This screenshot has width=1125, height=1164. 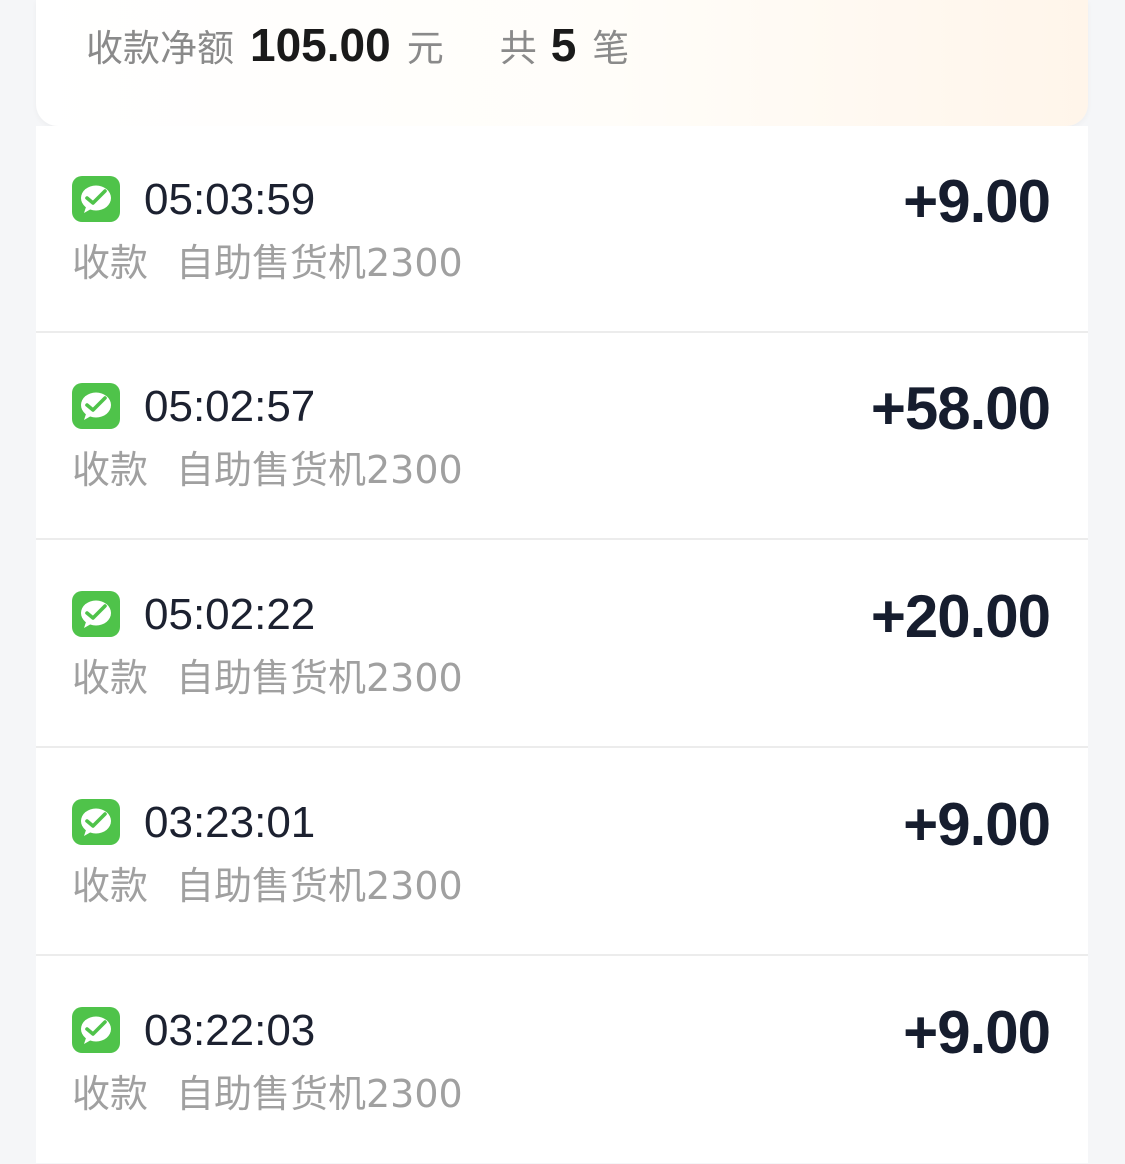 What do you see at coordinates (160, 48) in the screenshot?
I see `net-amount-label: 收款净额` at bounding box center [160, 48].